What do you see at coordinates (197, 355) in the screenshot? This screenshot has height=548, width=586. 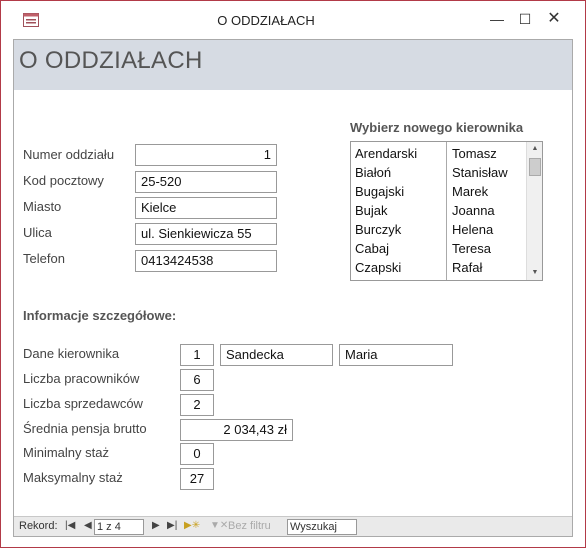 I see `manager-id-field: 1` at bounding box center [197, 355].